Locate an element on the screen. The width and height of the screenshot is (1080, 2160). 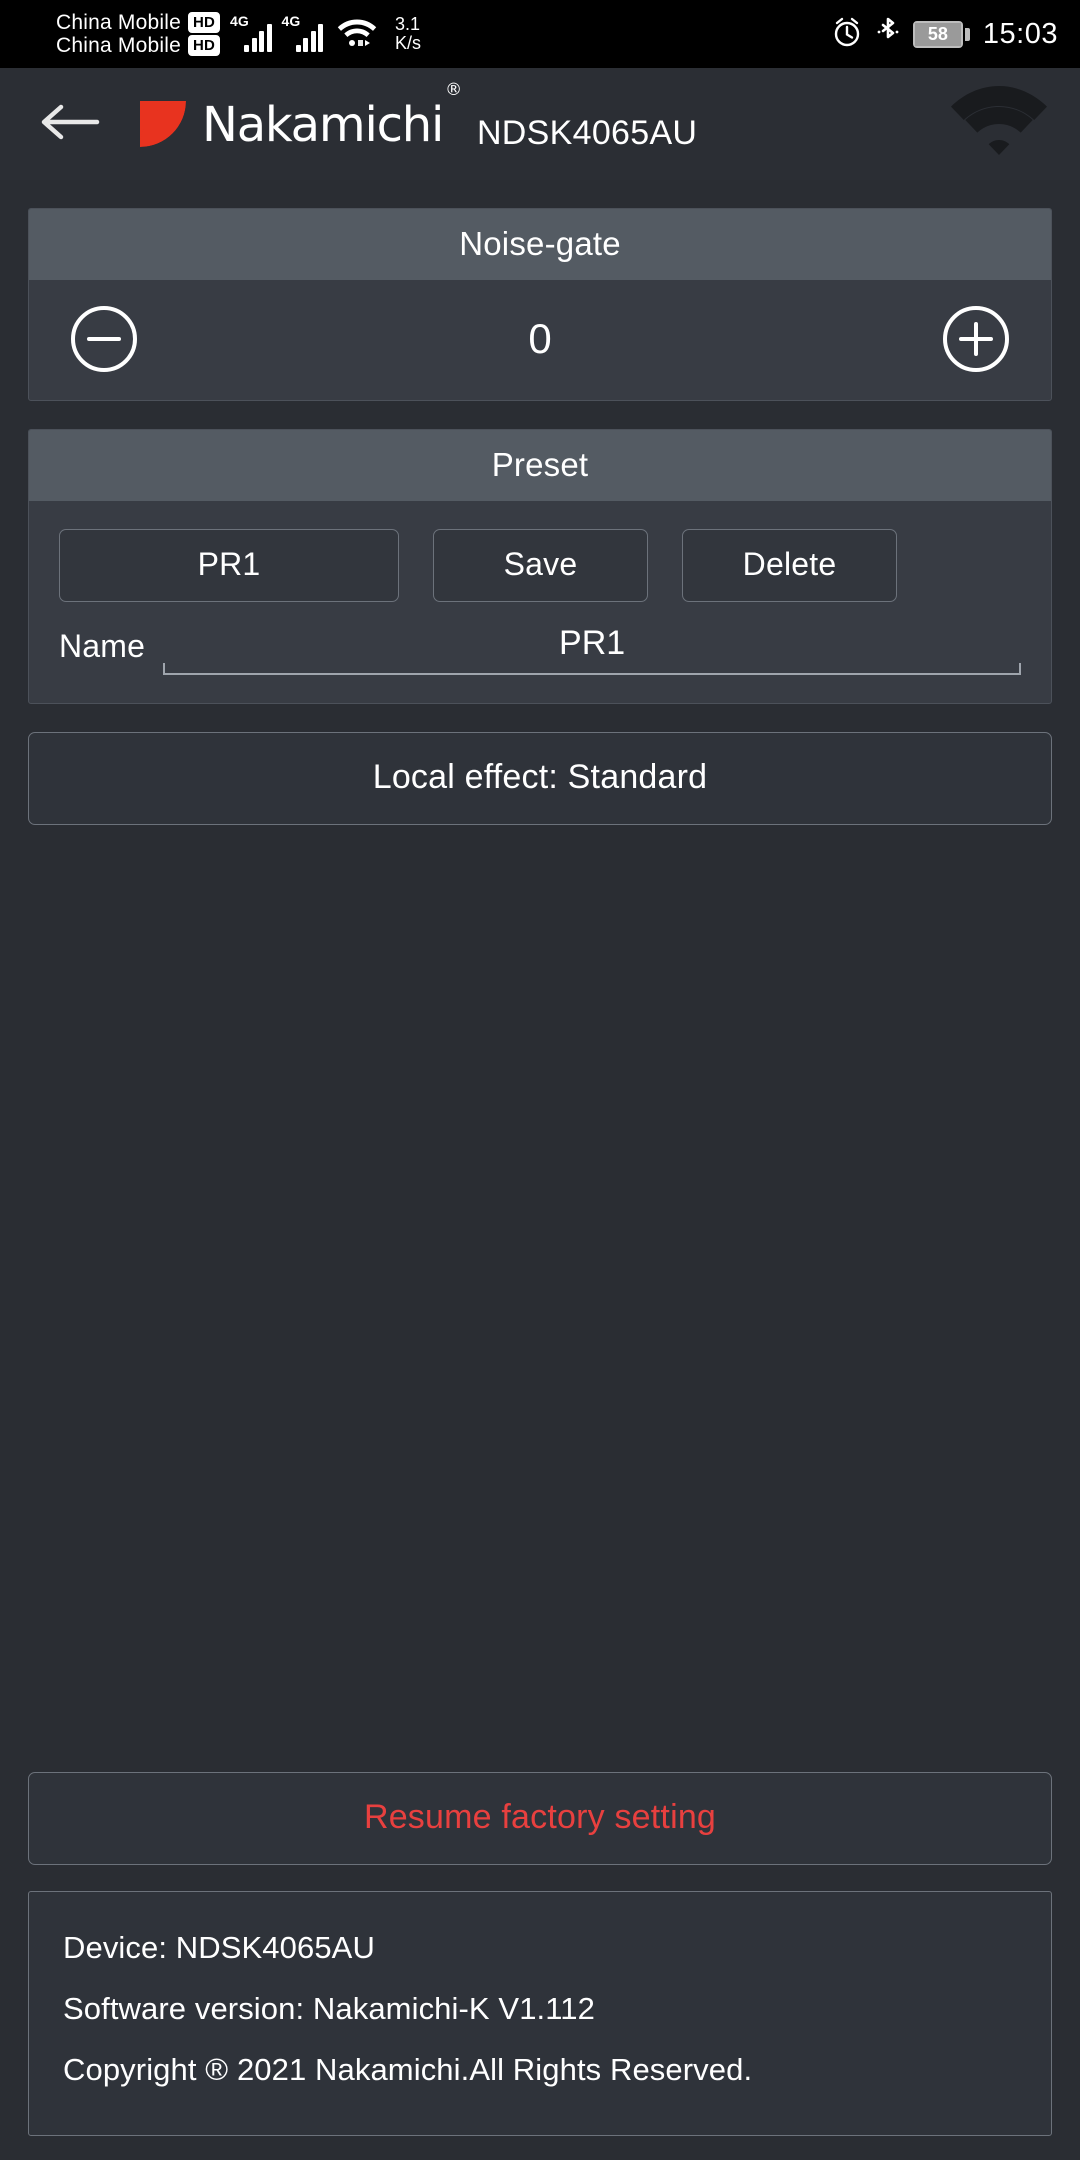
noise-gate-body: 0 is located at coordinates (540, 340).